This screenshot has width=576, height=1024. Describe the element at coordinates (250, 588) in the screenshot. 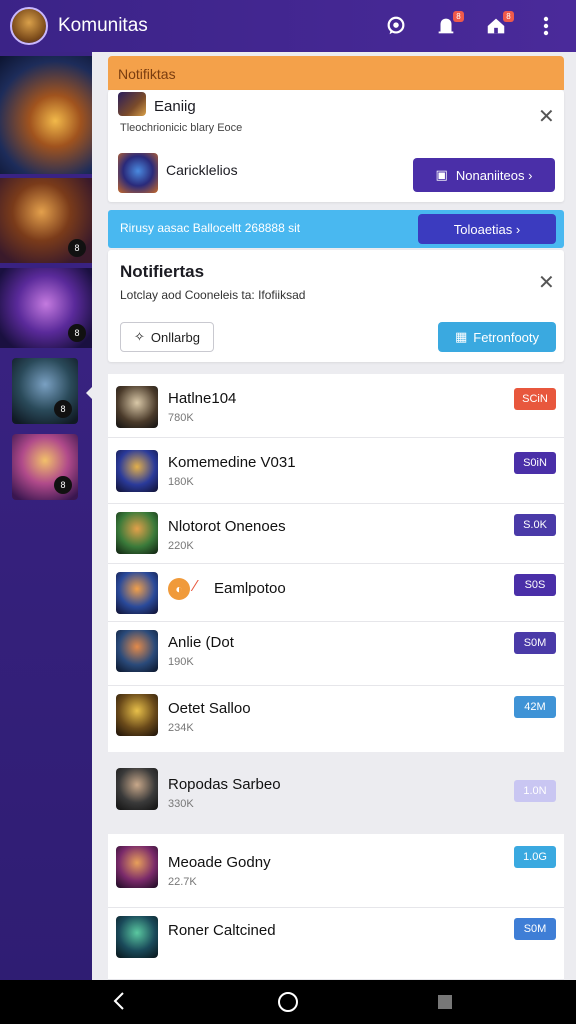

I see `item-name: Eamlpotoo` at that location.